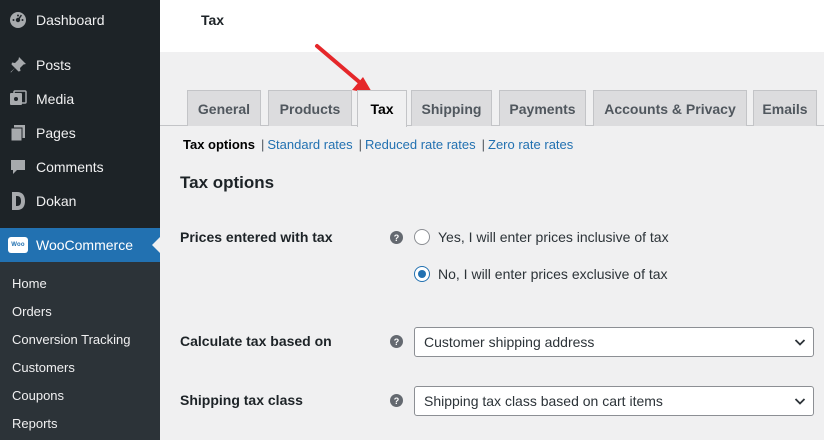 This screenshot has height=440, width=824. Describe the element at coordinates (71, 340) in the screenshot. I see `submenu-item-conversion-tracking: Conversion Tracking` at that location.